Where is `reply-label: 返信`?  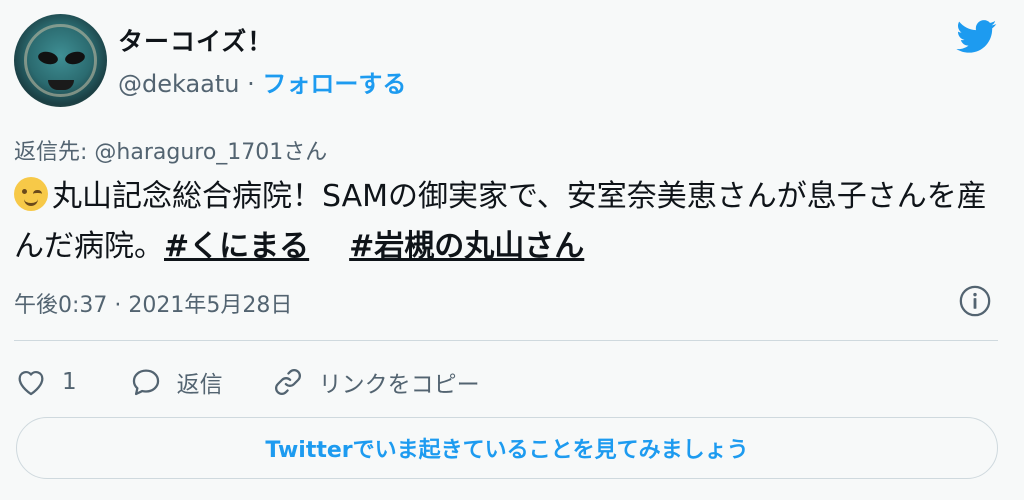
reply-label: 返信 is located at coordinates (199, 385).